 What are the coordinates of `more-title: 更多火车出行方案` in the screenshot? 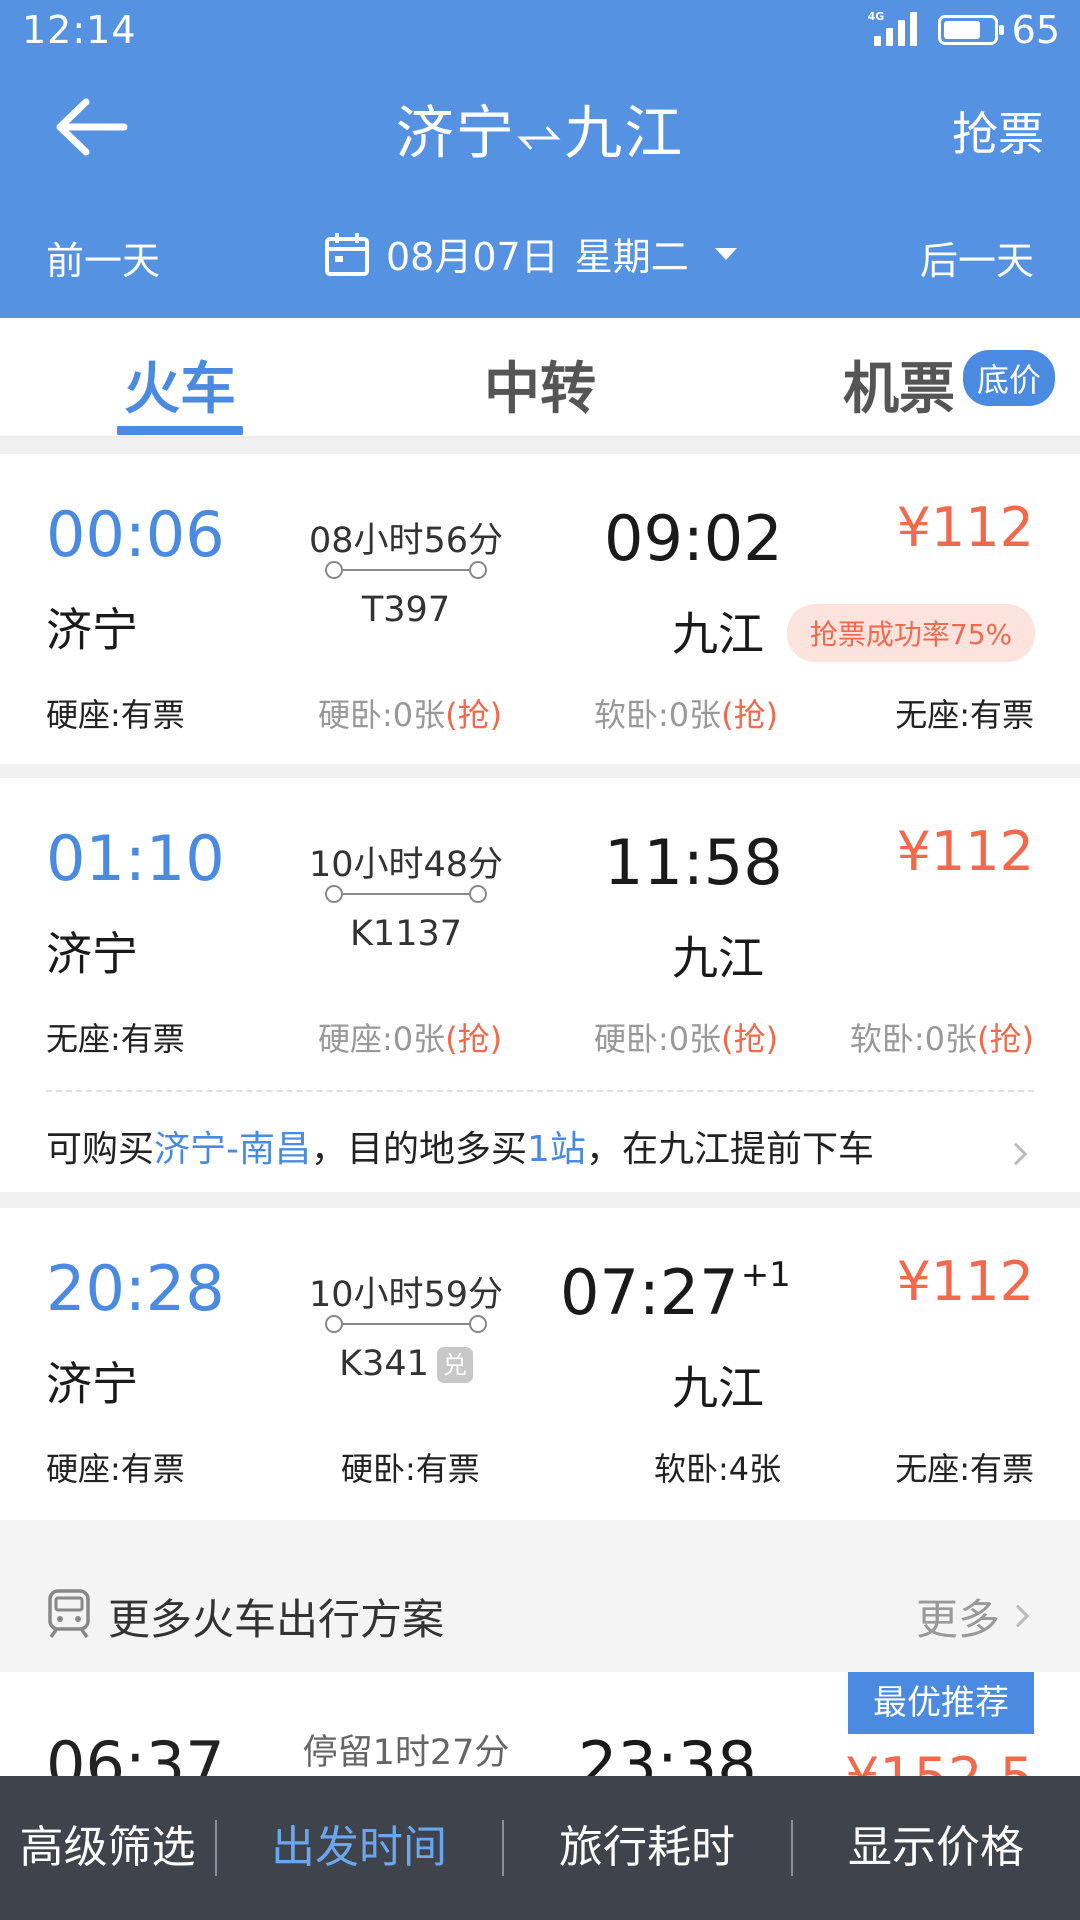 It's located at (276, 1619).